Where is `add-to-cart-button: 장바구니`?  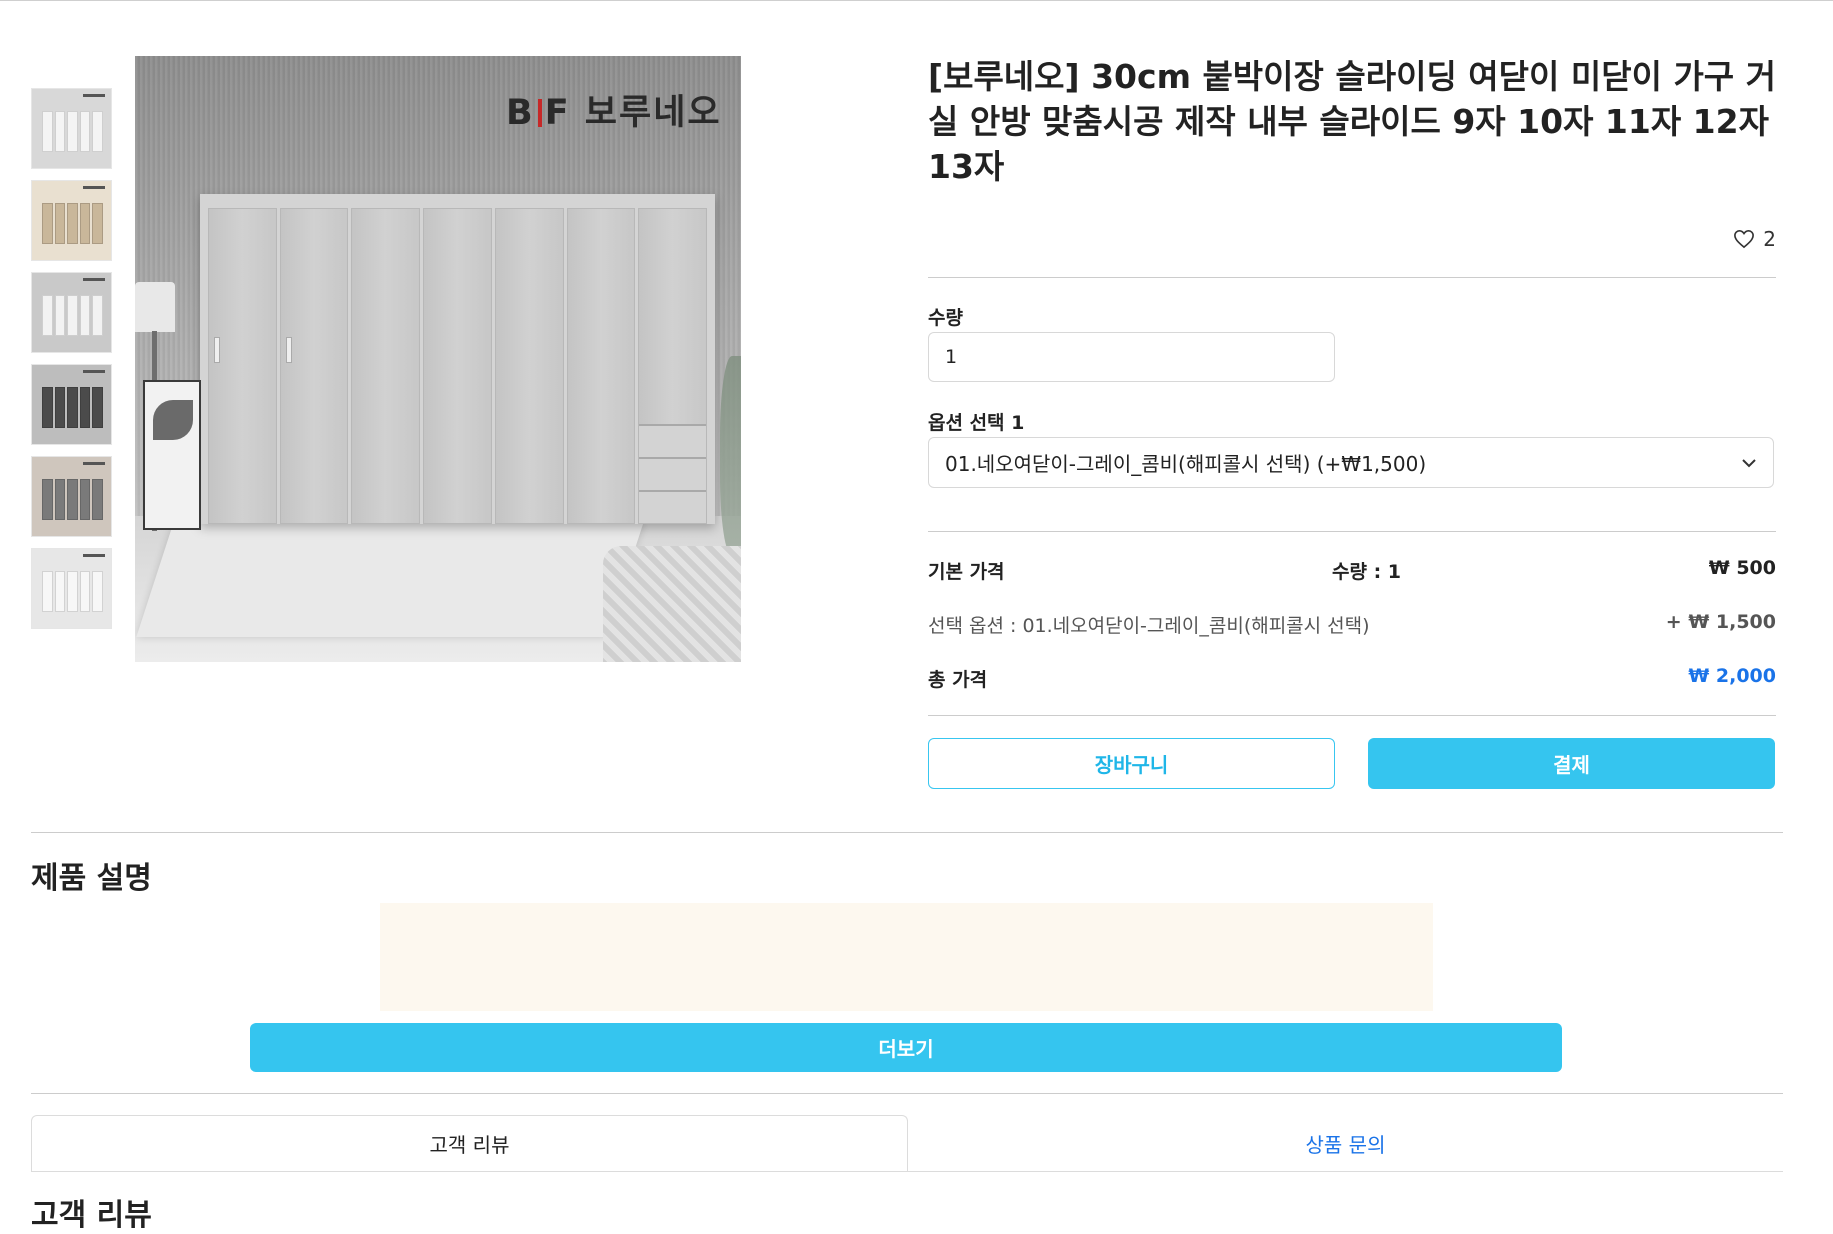 add-to-cart-button: 장바구니 is located at coordinates (1131, 763).